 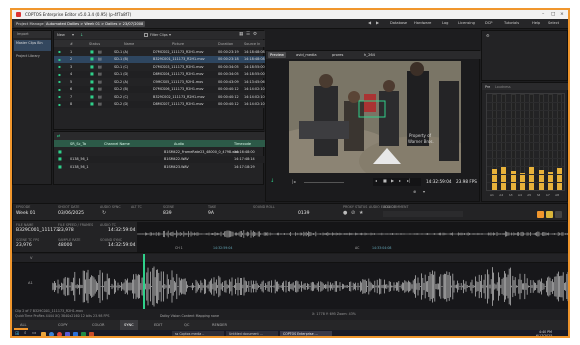 I want to click on bottom-tab-color: COLOR, so click(x=98, y=325).